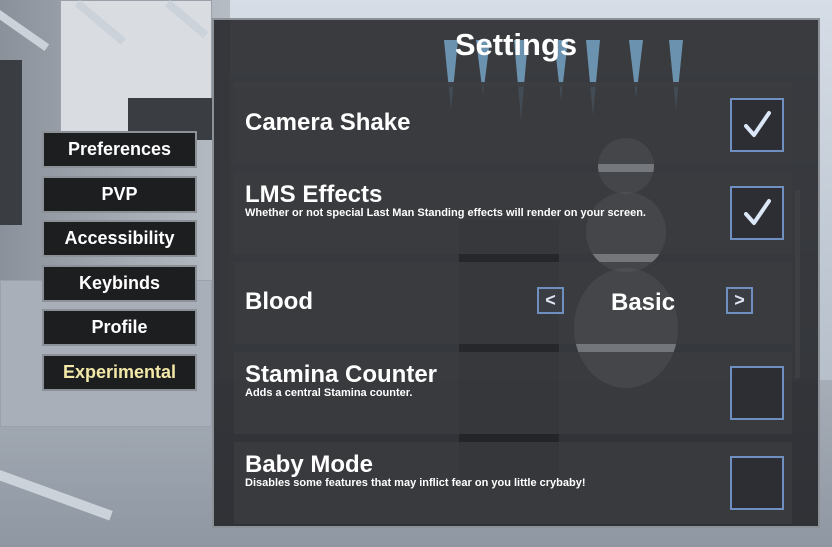  I want to click on tab-experimental: Experimental, so click(119, 372).